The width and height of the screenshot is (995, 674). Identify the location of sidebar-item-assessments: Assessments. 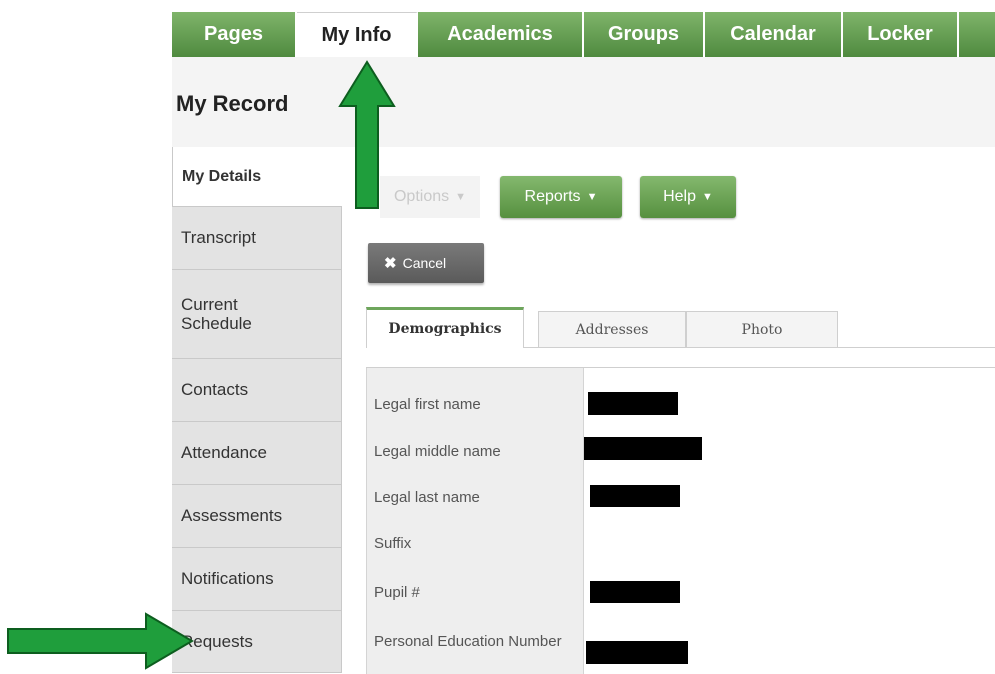
(257, 516).